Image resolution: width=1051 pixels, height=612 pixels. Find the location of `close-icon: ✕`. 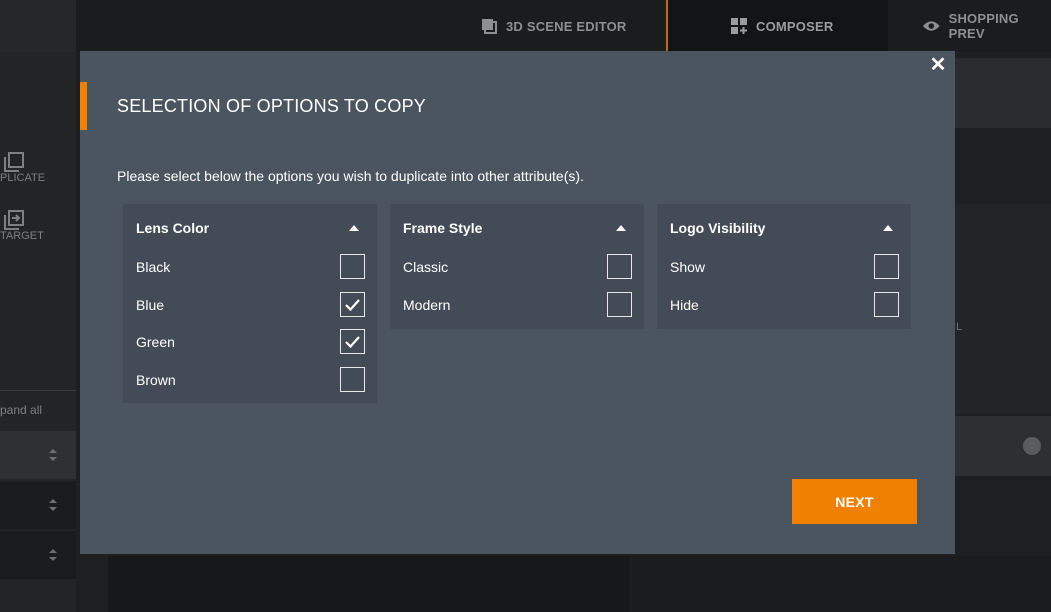

close-icon: ✕ is located at coordinates (938, 65).